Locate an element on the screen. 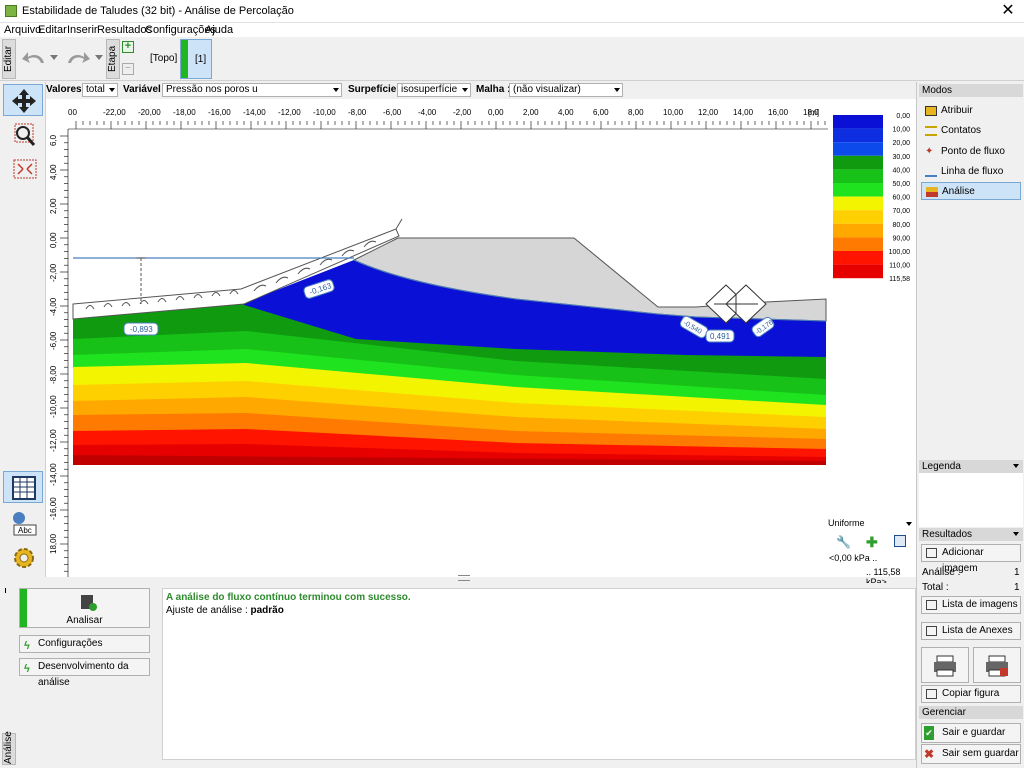 Image resolution: width=1024 pixels, height=768 pixels. y-tick-label: -8,00 is located at coordinates (53, 374).